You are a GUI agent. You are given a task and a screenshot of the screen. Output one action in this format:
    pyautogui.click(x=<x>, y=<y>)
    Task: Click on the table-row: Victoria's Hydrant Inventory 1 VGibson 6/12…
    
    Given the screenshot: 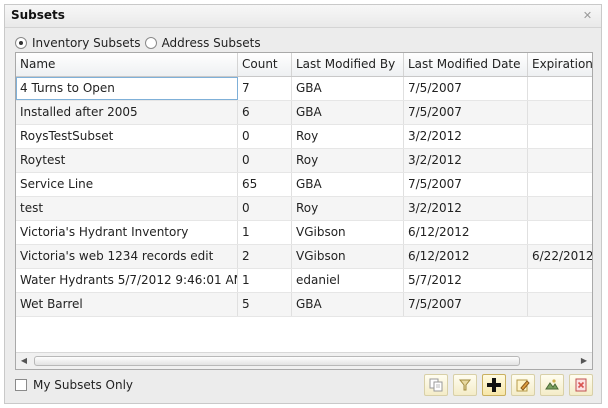 What is the action you would take?
    pyautogui.click(x=304, y=233)
    